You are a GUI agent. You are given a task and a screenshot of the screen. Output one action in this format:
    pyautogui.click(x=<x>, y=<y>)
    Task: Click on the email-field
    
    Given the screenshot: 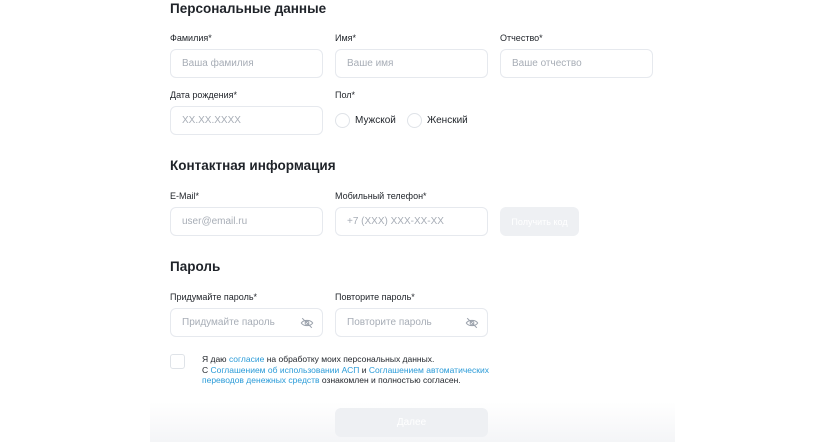 What is the action you would take?
    pyautogui.click(x=246, y=221)
    